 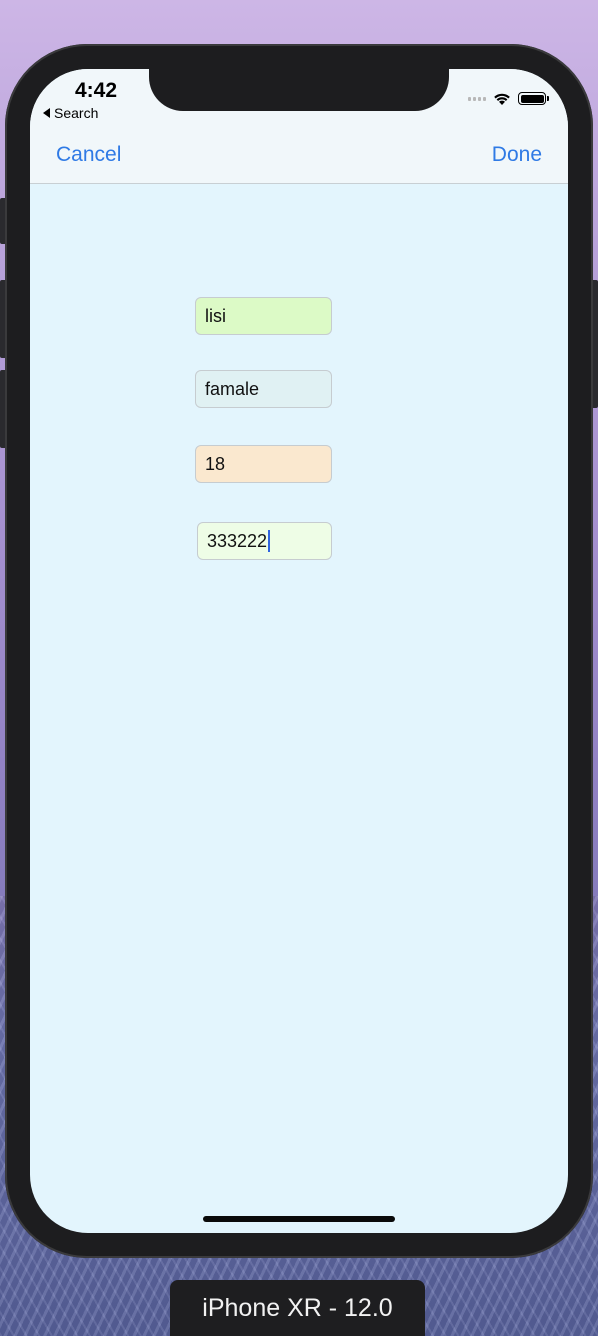 I want to click on gender-field: famale, so click(x=263, y=389).